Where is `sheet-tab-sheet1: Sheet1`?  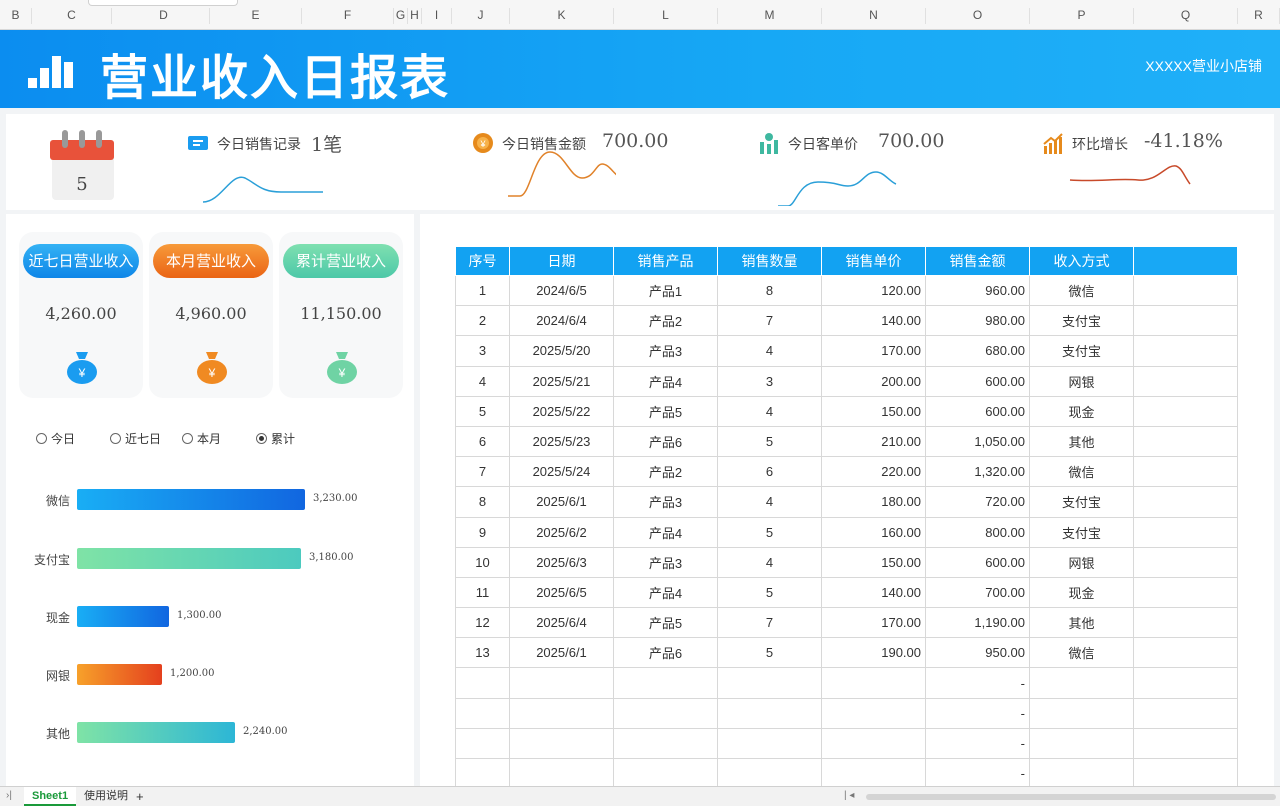 sheet-tab-sheet1: Sheet1 is located at coordinates (50, 796).